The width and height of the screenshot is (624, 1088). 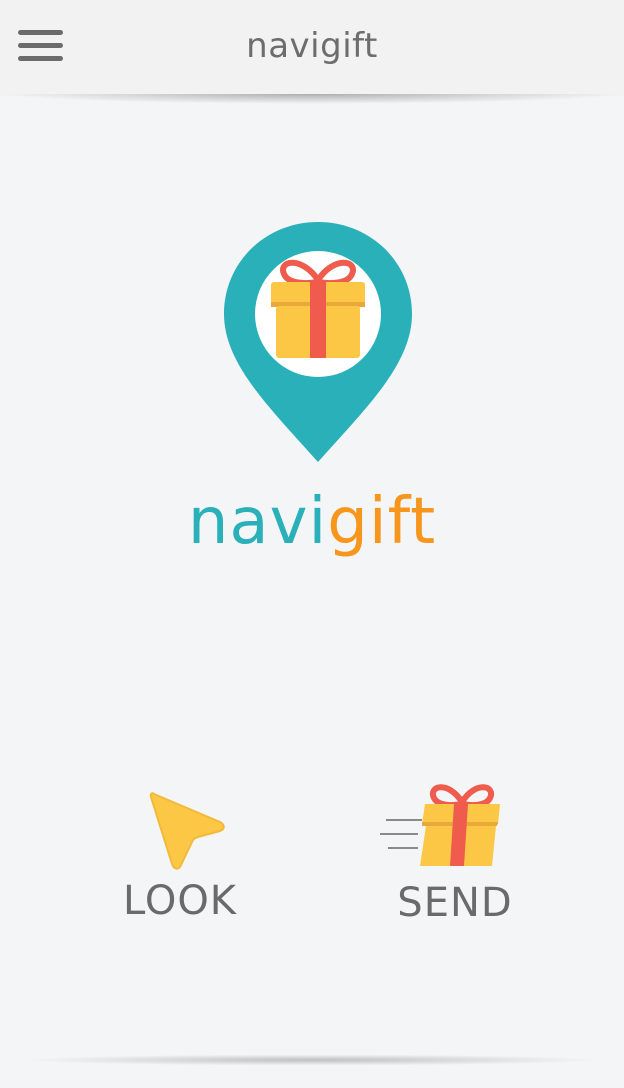 I want to click on logo-wordmark: navigift, so click(x=312, y=522).